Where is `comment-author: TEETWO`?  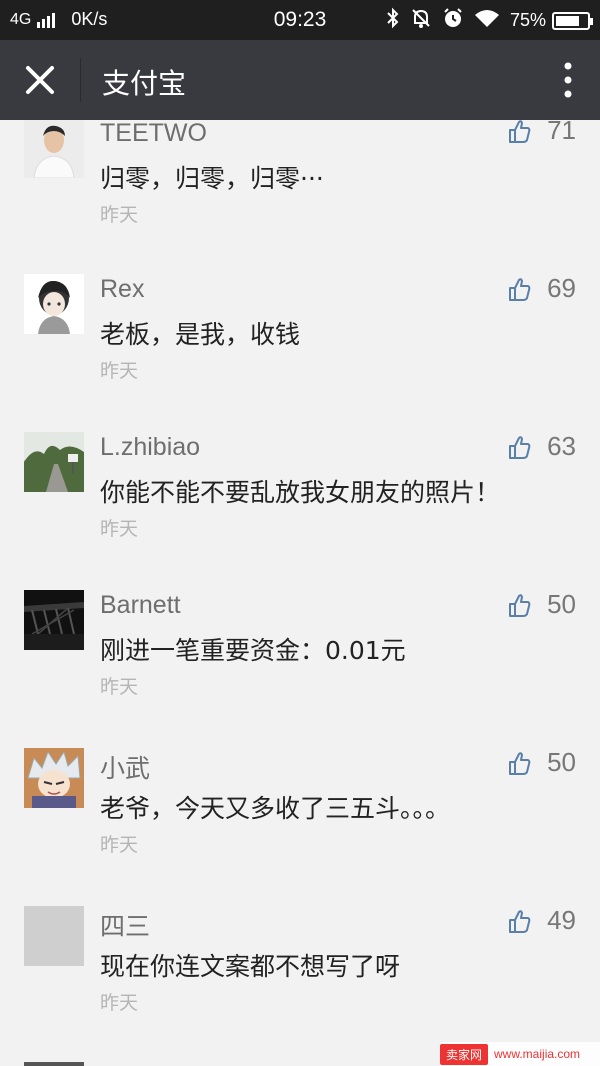 comment-author: TEETWO is located at coordinates (153, 134).